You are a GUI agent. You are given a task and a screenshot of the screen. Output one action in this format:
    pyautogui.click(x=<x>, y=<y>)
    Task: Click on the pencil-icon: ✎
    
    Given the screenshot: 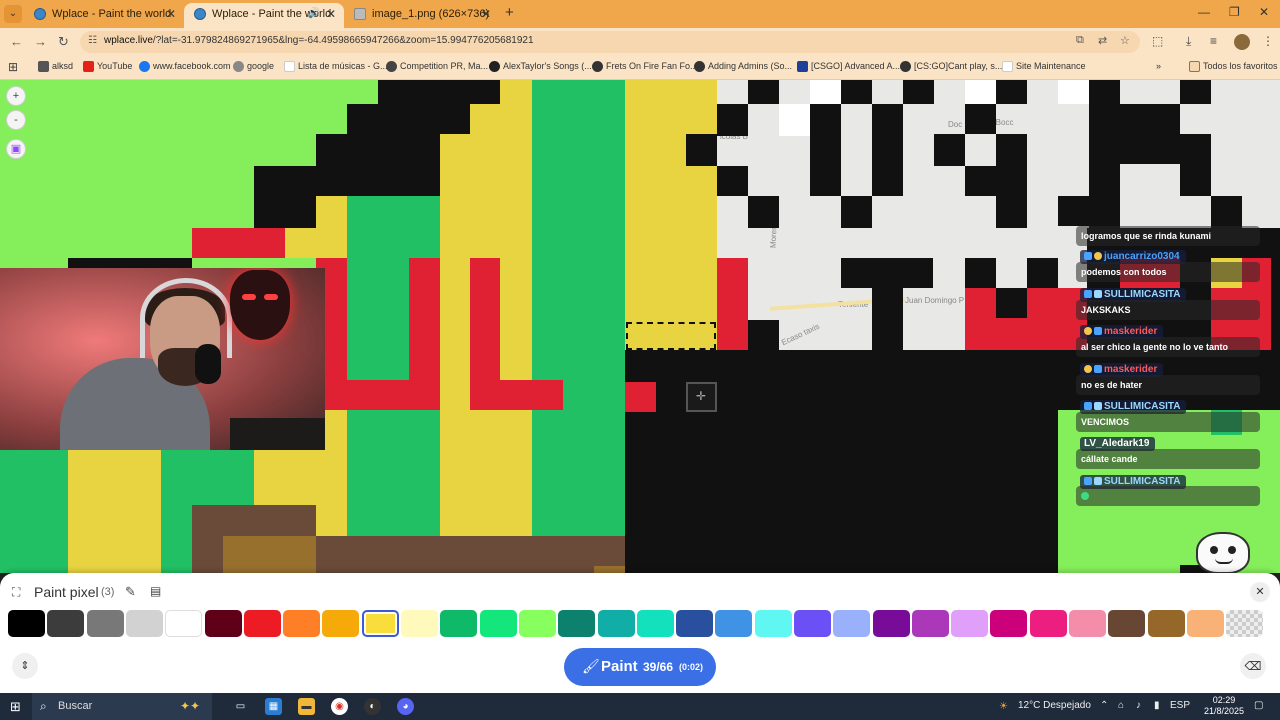 What is the action you would take?
    pyautogui.click(x=130, y=592)
    